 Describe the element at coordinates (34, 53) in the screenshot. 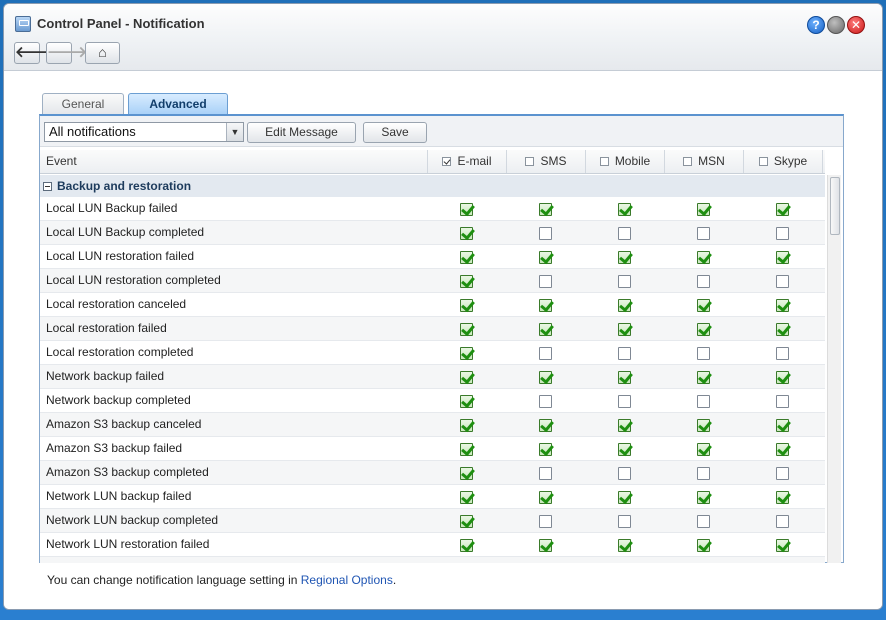

I see `back-button: 🡐` at that location.